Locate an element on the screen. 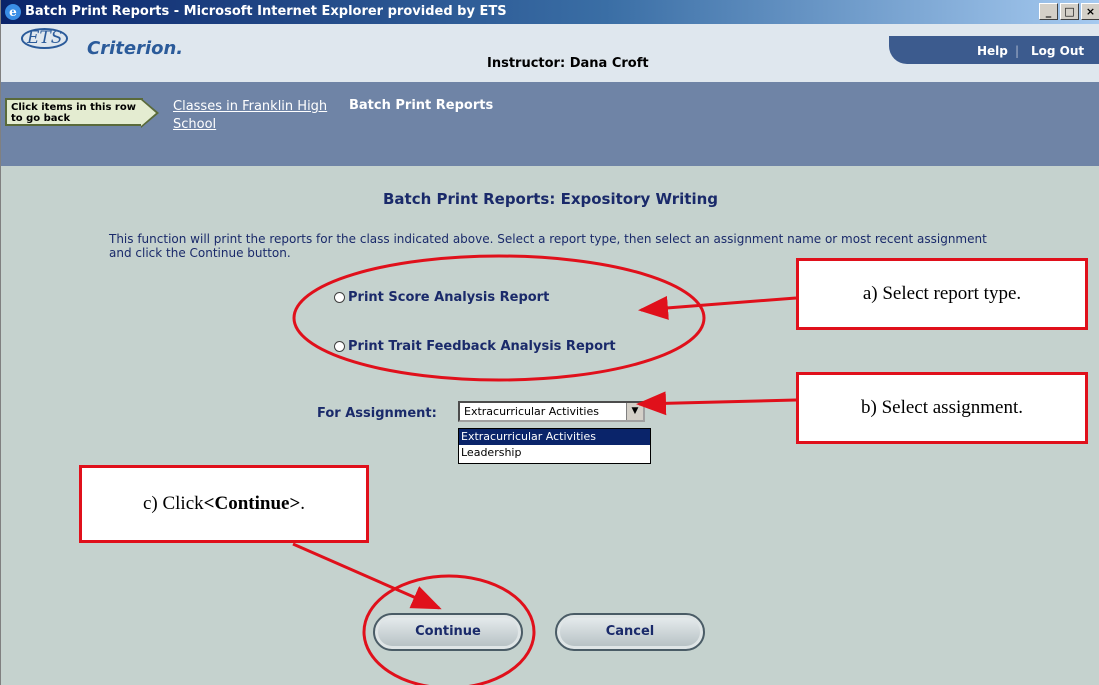  breadcrumb-bar is located at coordinates (550, 124).